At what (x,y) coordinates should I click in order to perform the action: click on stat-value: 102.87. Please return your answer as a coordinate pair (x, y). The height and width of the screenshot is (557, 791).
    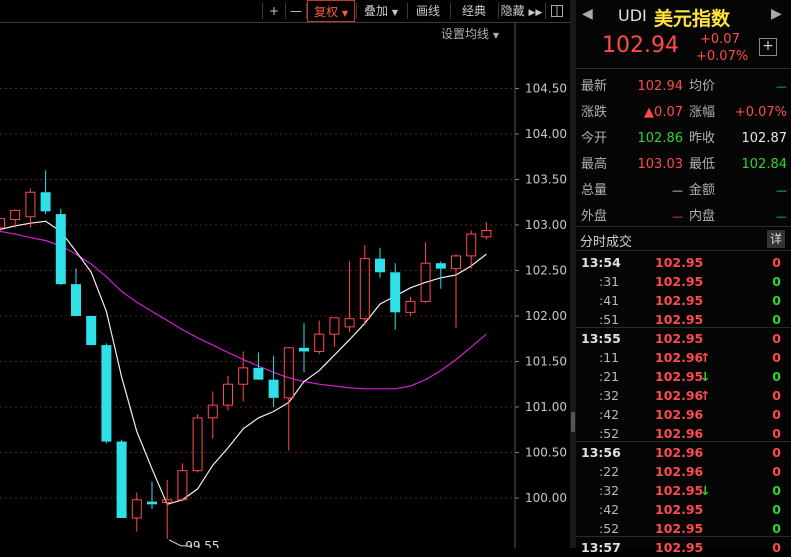
    Looking at the image, I should click on (764, 138).